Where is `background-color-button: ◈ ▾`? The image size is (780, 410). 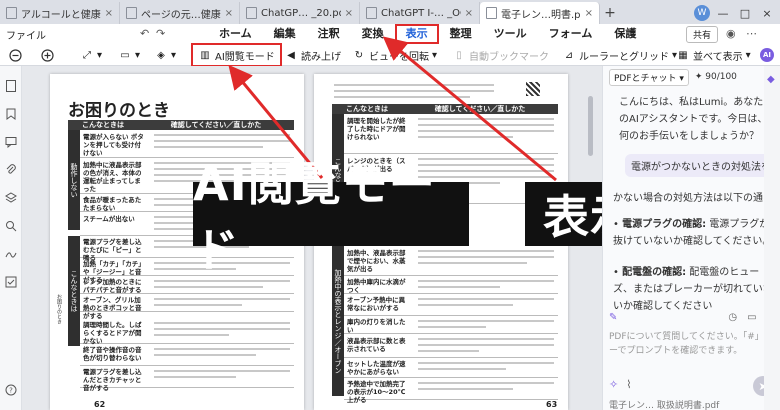 background-color-button: ◈ ▾ is located at coordinates (165, 55).